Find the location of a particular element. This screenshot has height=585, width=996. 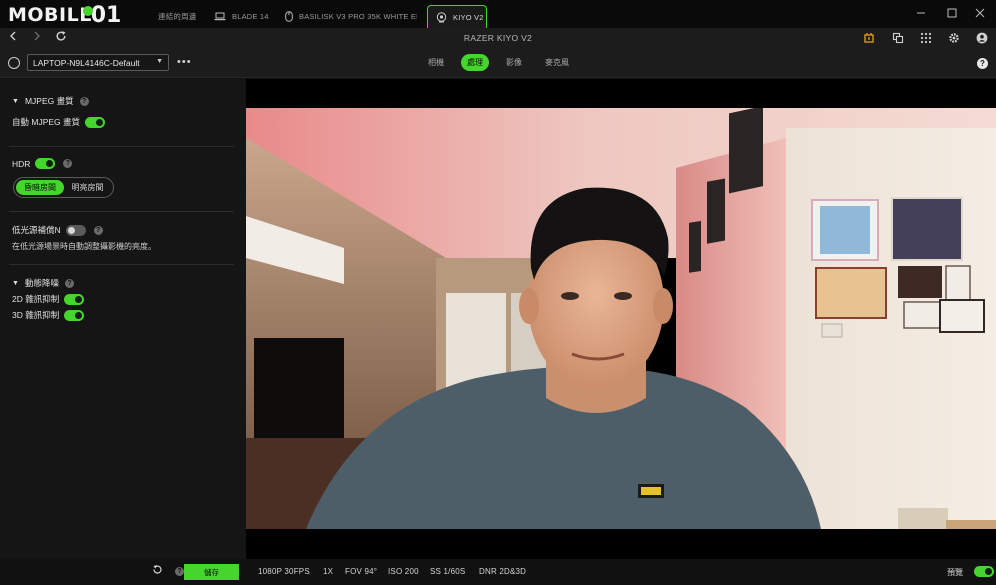

tab-blade-14: BLADE 14 is located at coordinates (245, 16).